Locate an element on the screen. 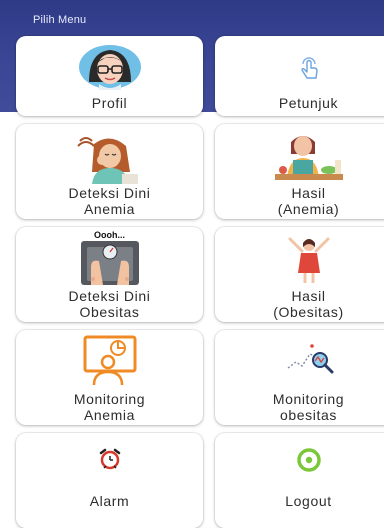 This screenshot has width=384, height=528. monitoring-anemia-card: Monitoring Anemia is located at coordinates (109, 377).